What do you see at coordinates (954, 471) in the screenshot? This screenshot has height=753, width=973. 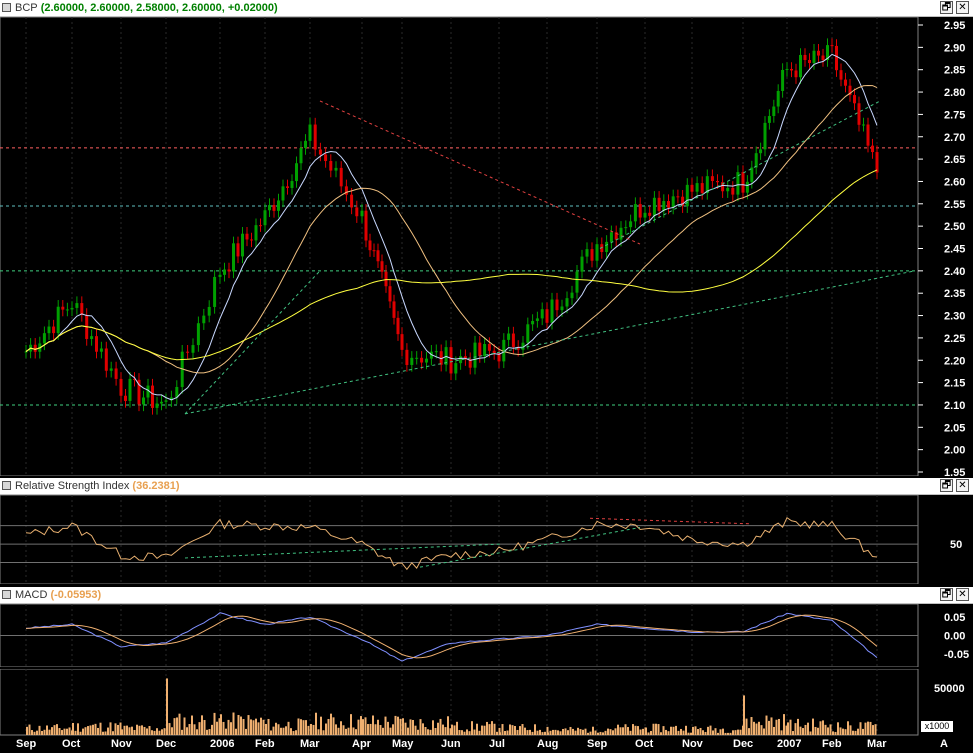 I see `y-tick-label: 1.95` at bounding box center [954, 471].